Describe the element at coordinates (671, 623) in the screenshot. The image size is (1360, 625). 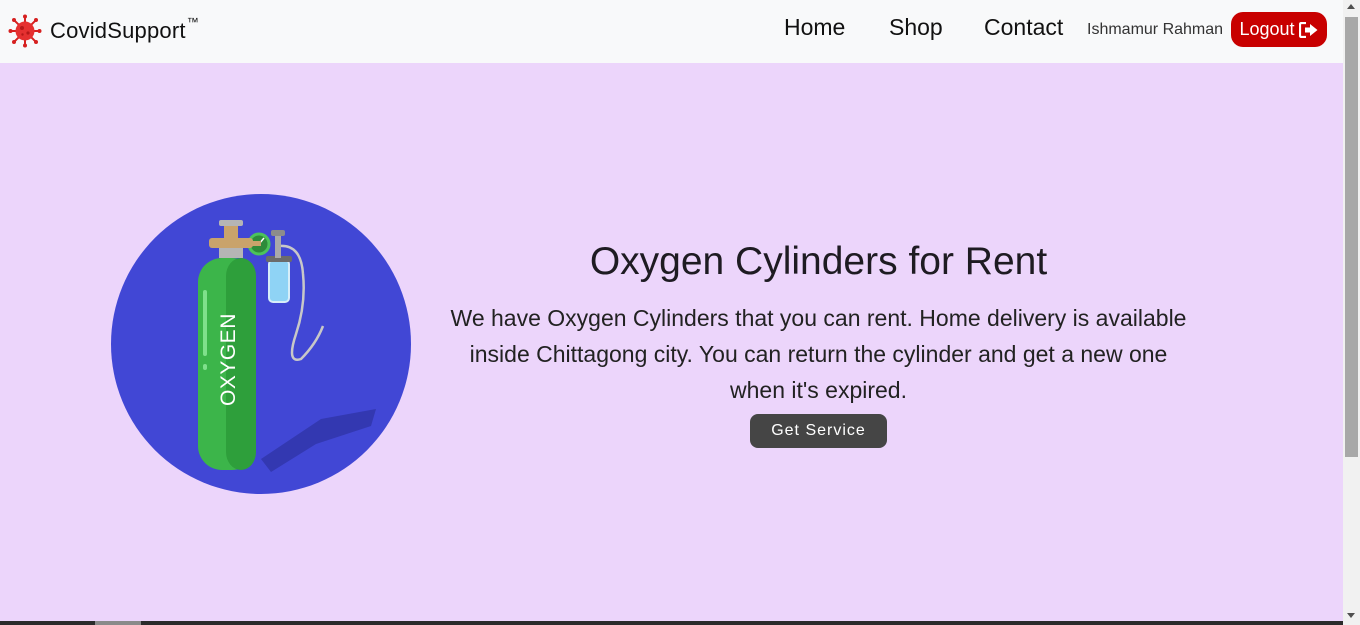
I see `horizontal-scrollbar` at that location.